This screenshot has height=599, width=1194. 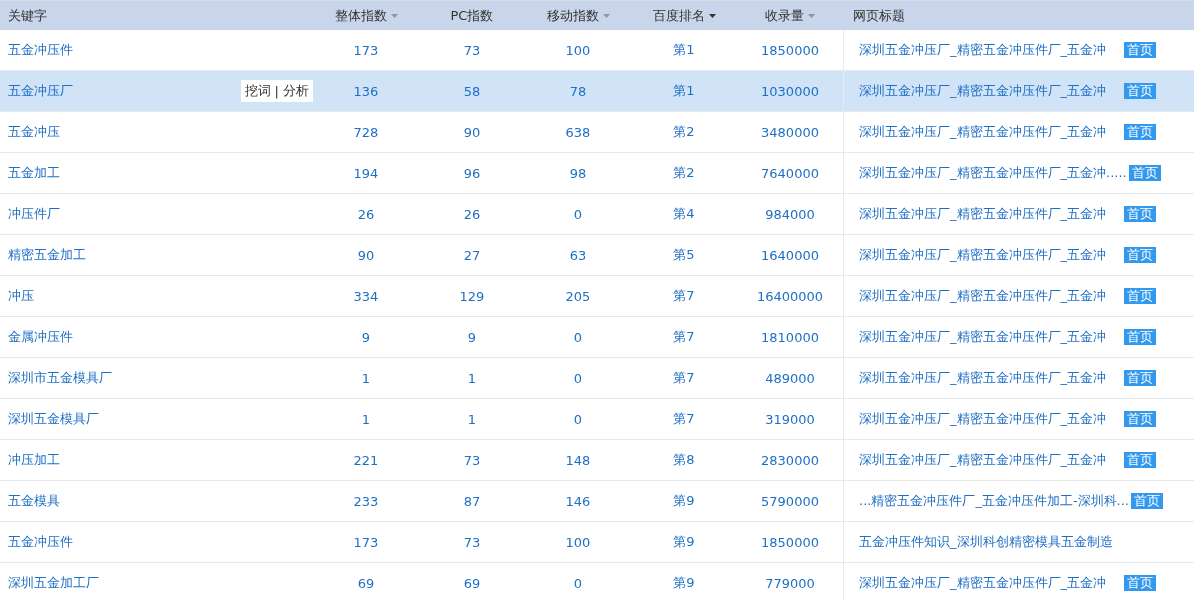 What do you see at coordinates (366, 50) in the screenshot?
I see `overall-index-cell: 173` at bounding box center [366, 50].